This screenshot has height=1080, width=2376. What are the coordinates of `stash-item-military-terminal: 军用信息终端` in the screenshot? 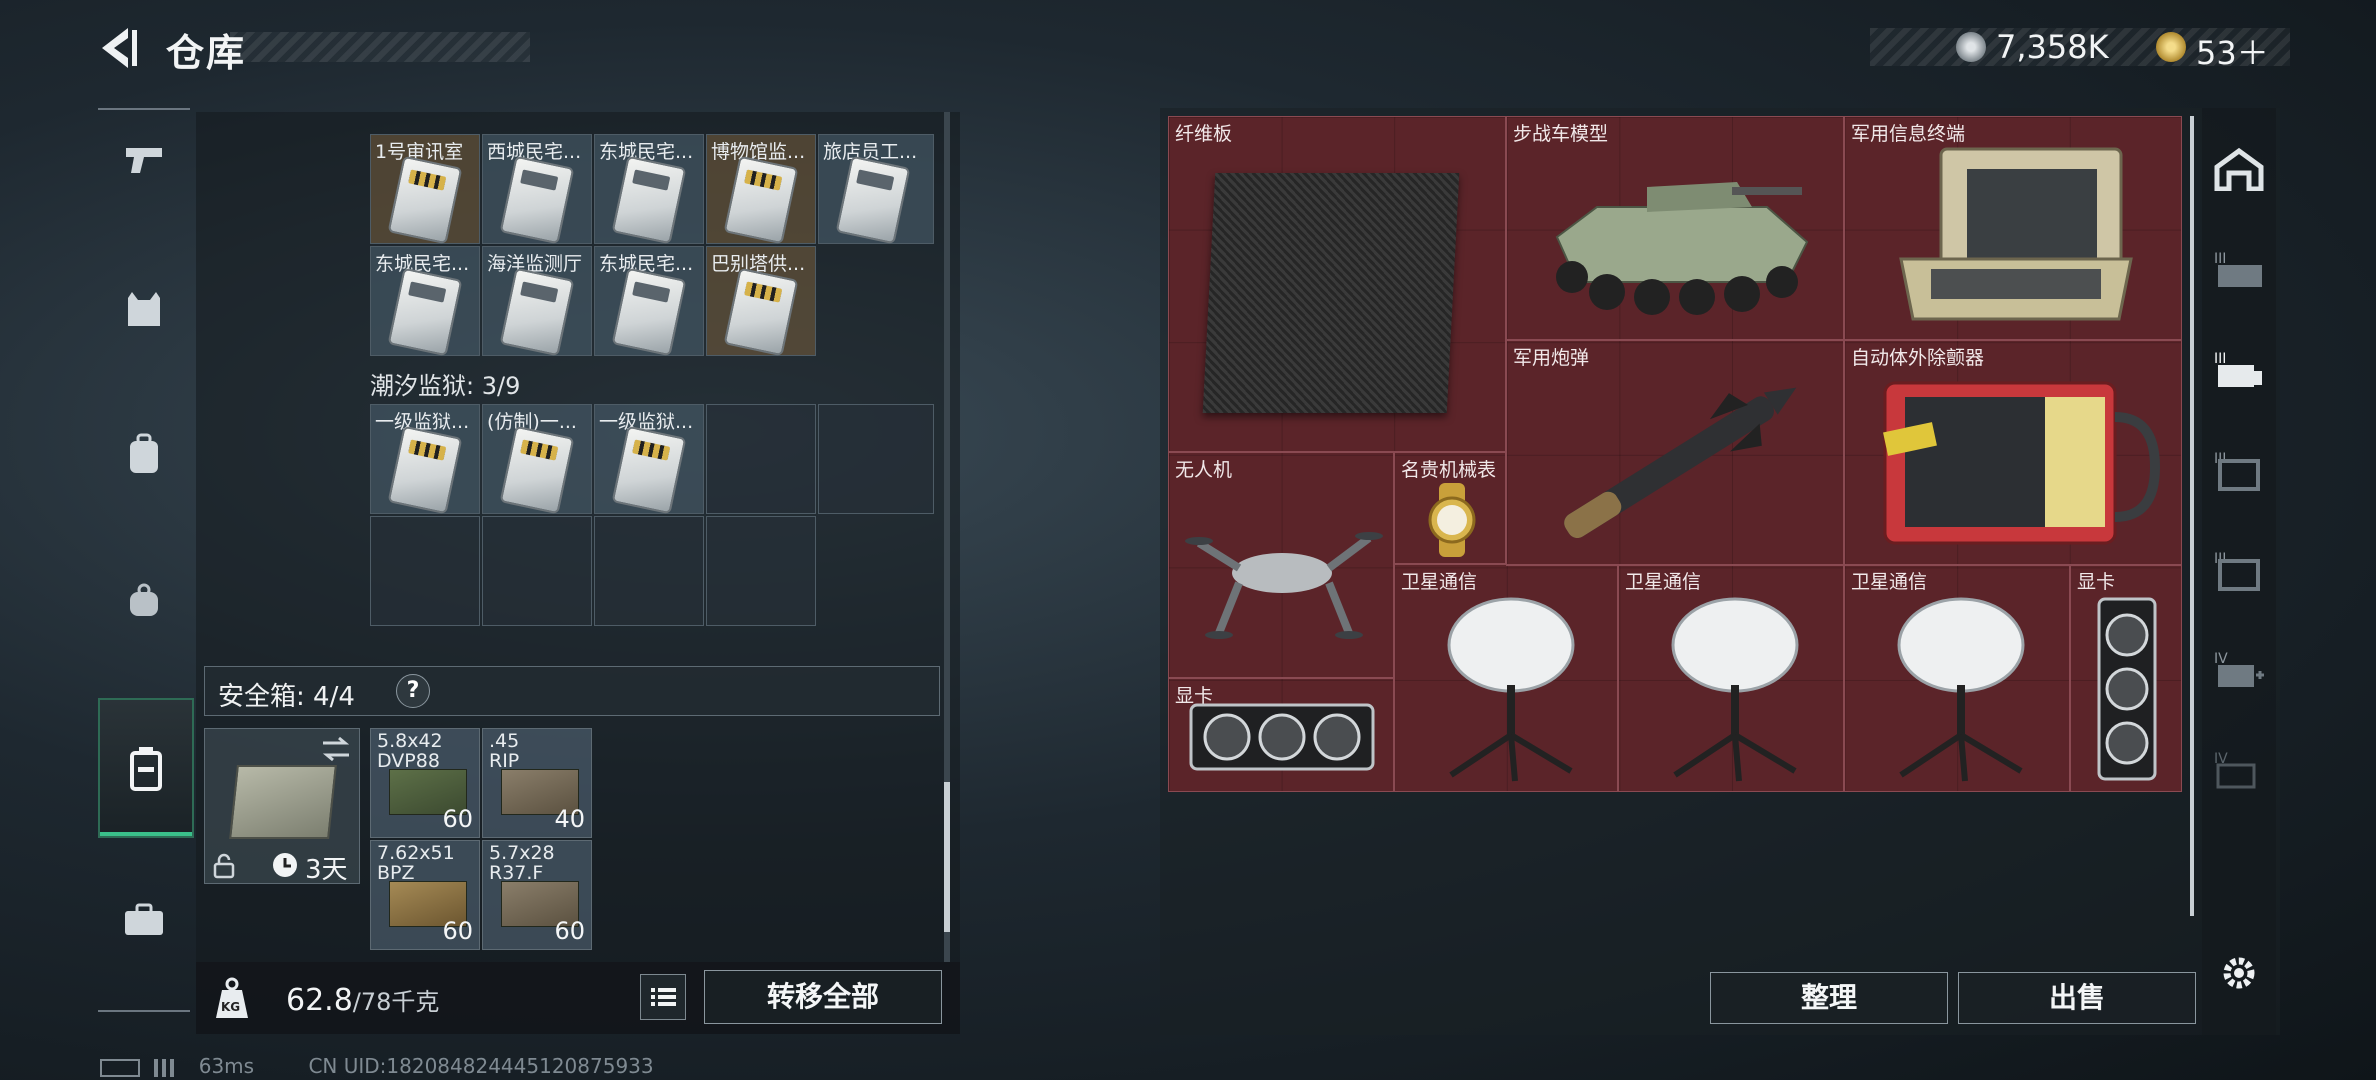 It's located at (2013, 228).